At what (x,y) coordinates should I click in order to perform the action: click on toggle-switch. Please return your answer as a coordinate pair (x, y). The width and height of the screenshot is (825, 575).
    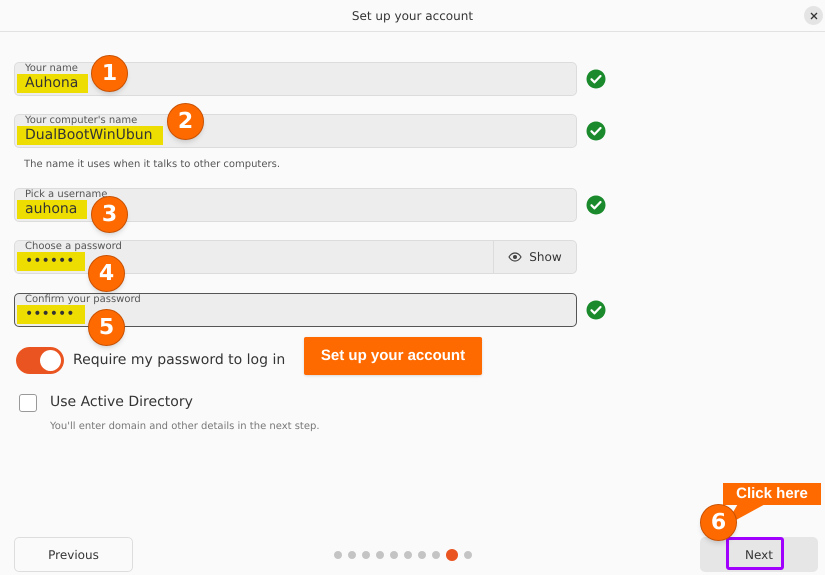
    Looking at the image, I should click on (40, 360).